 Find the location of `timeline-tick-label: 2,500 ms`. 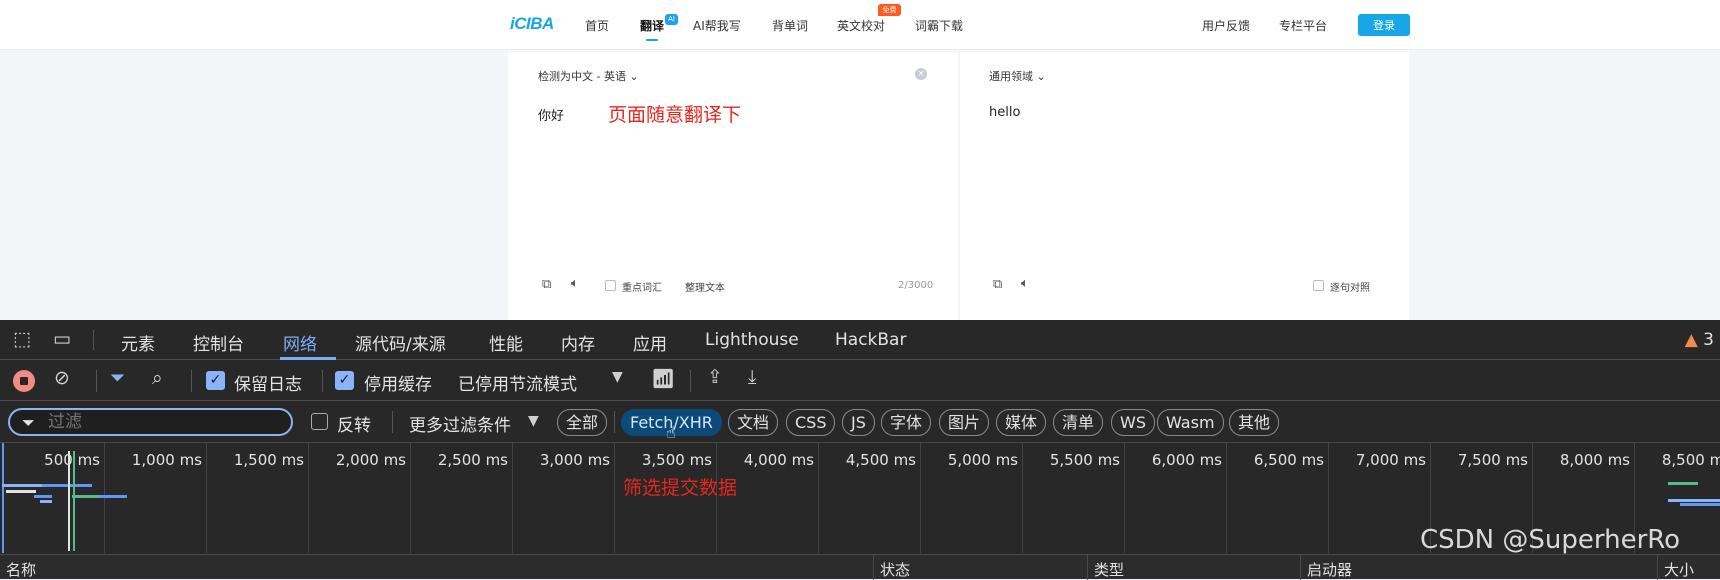

timeline-tick-label: 2,500 ms is located at coordinates (472, 460).